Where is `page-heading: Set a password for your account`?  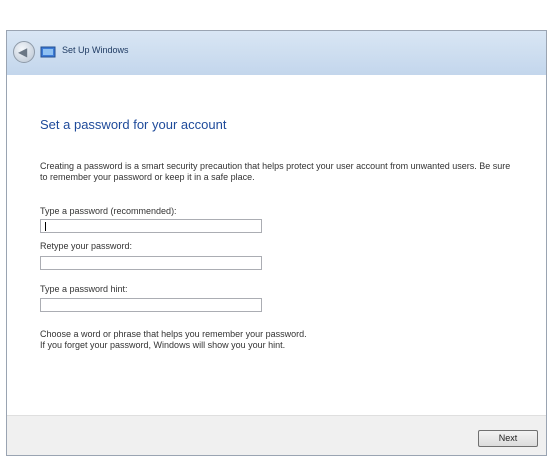 page-heading: Set a password for your account is located at coordinates (133, 124).